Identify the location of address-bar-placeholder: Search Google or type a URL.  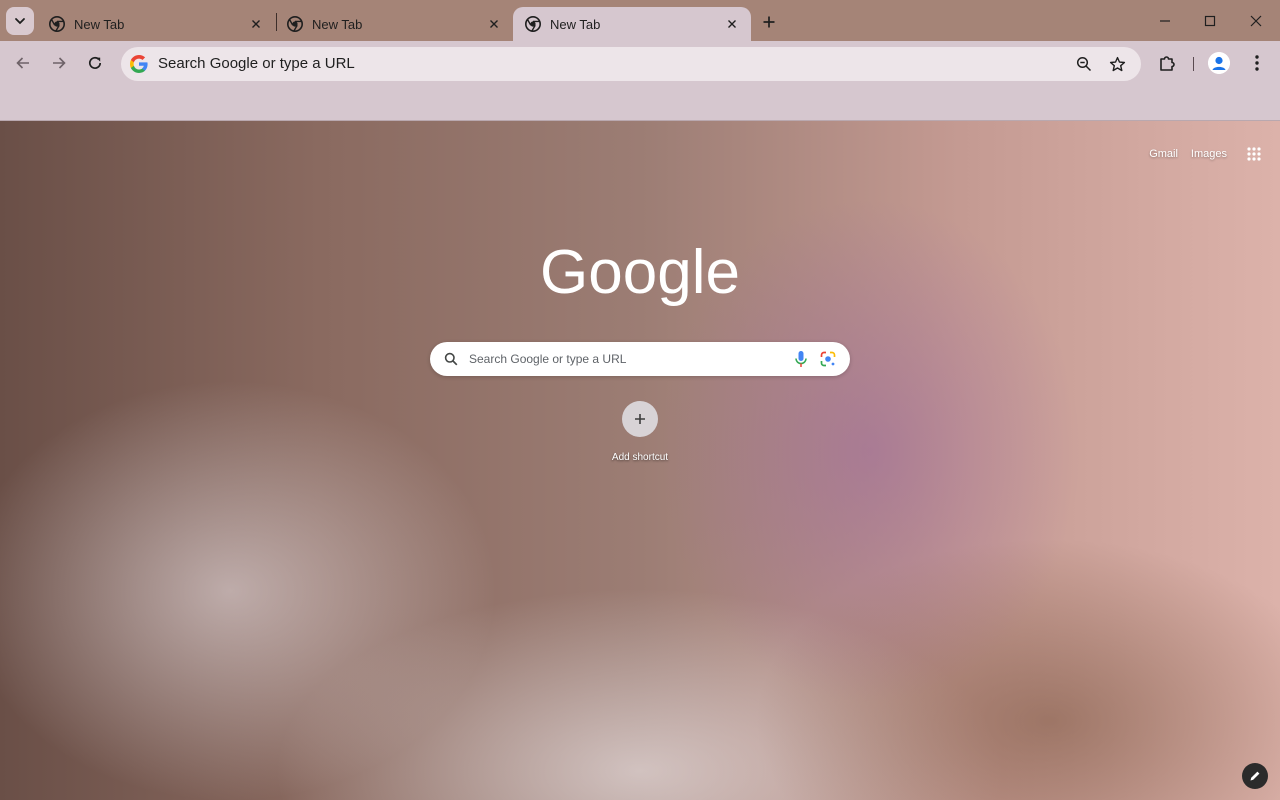
(256, 63).